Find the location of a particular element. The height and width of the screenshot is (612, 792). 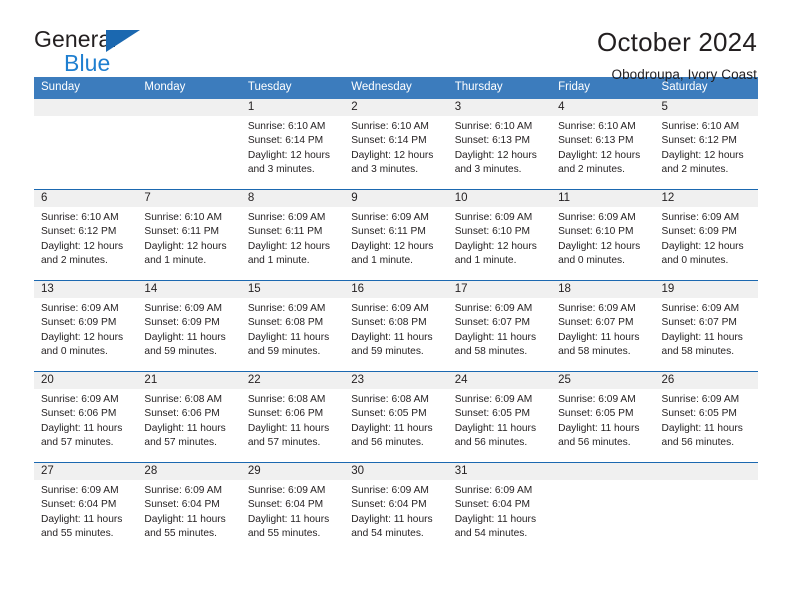

day-detail-line: Sunset: 6:11 PM is located at coordinates (388, 232).